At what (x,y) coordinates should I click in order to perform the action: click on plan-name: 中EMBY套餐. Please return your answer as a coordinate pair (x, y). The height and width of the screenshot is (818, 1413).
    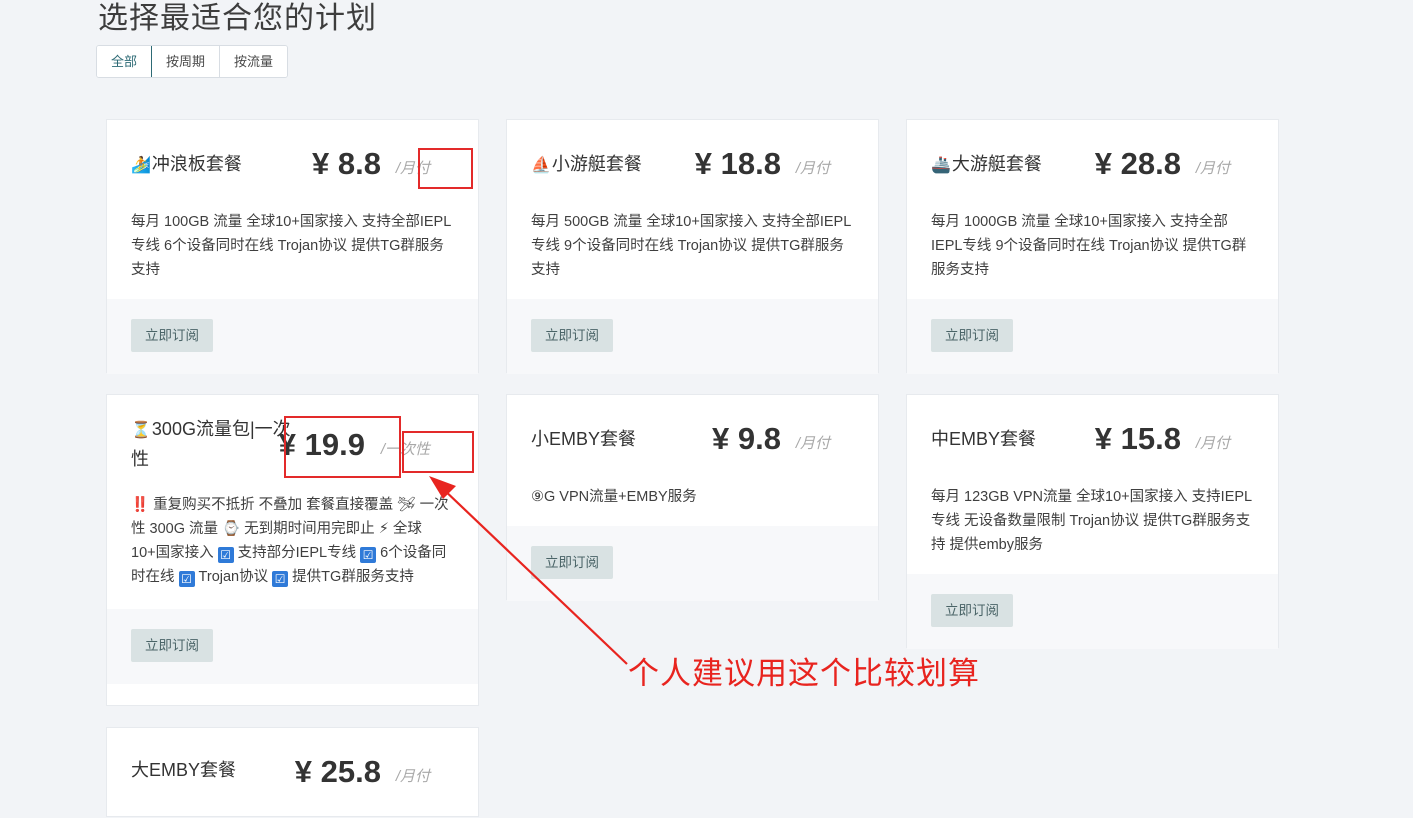
    Looking at the image, I should click on (984, 439).